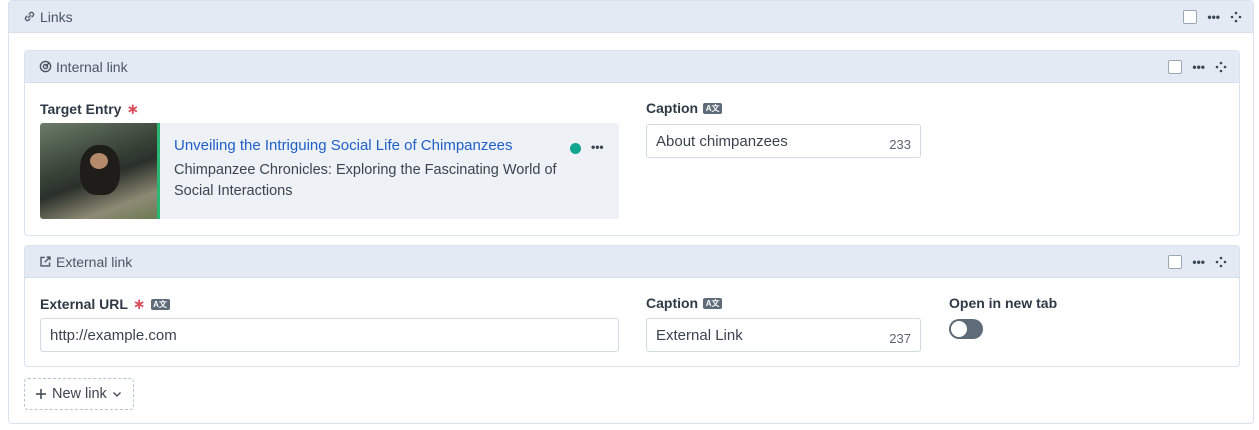  I want to click on links-block-menu-button: •••, so click(1213, 17).